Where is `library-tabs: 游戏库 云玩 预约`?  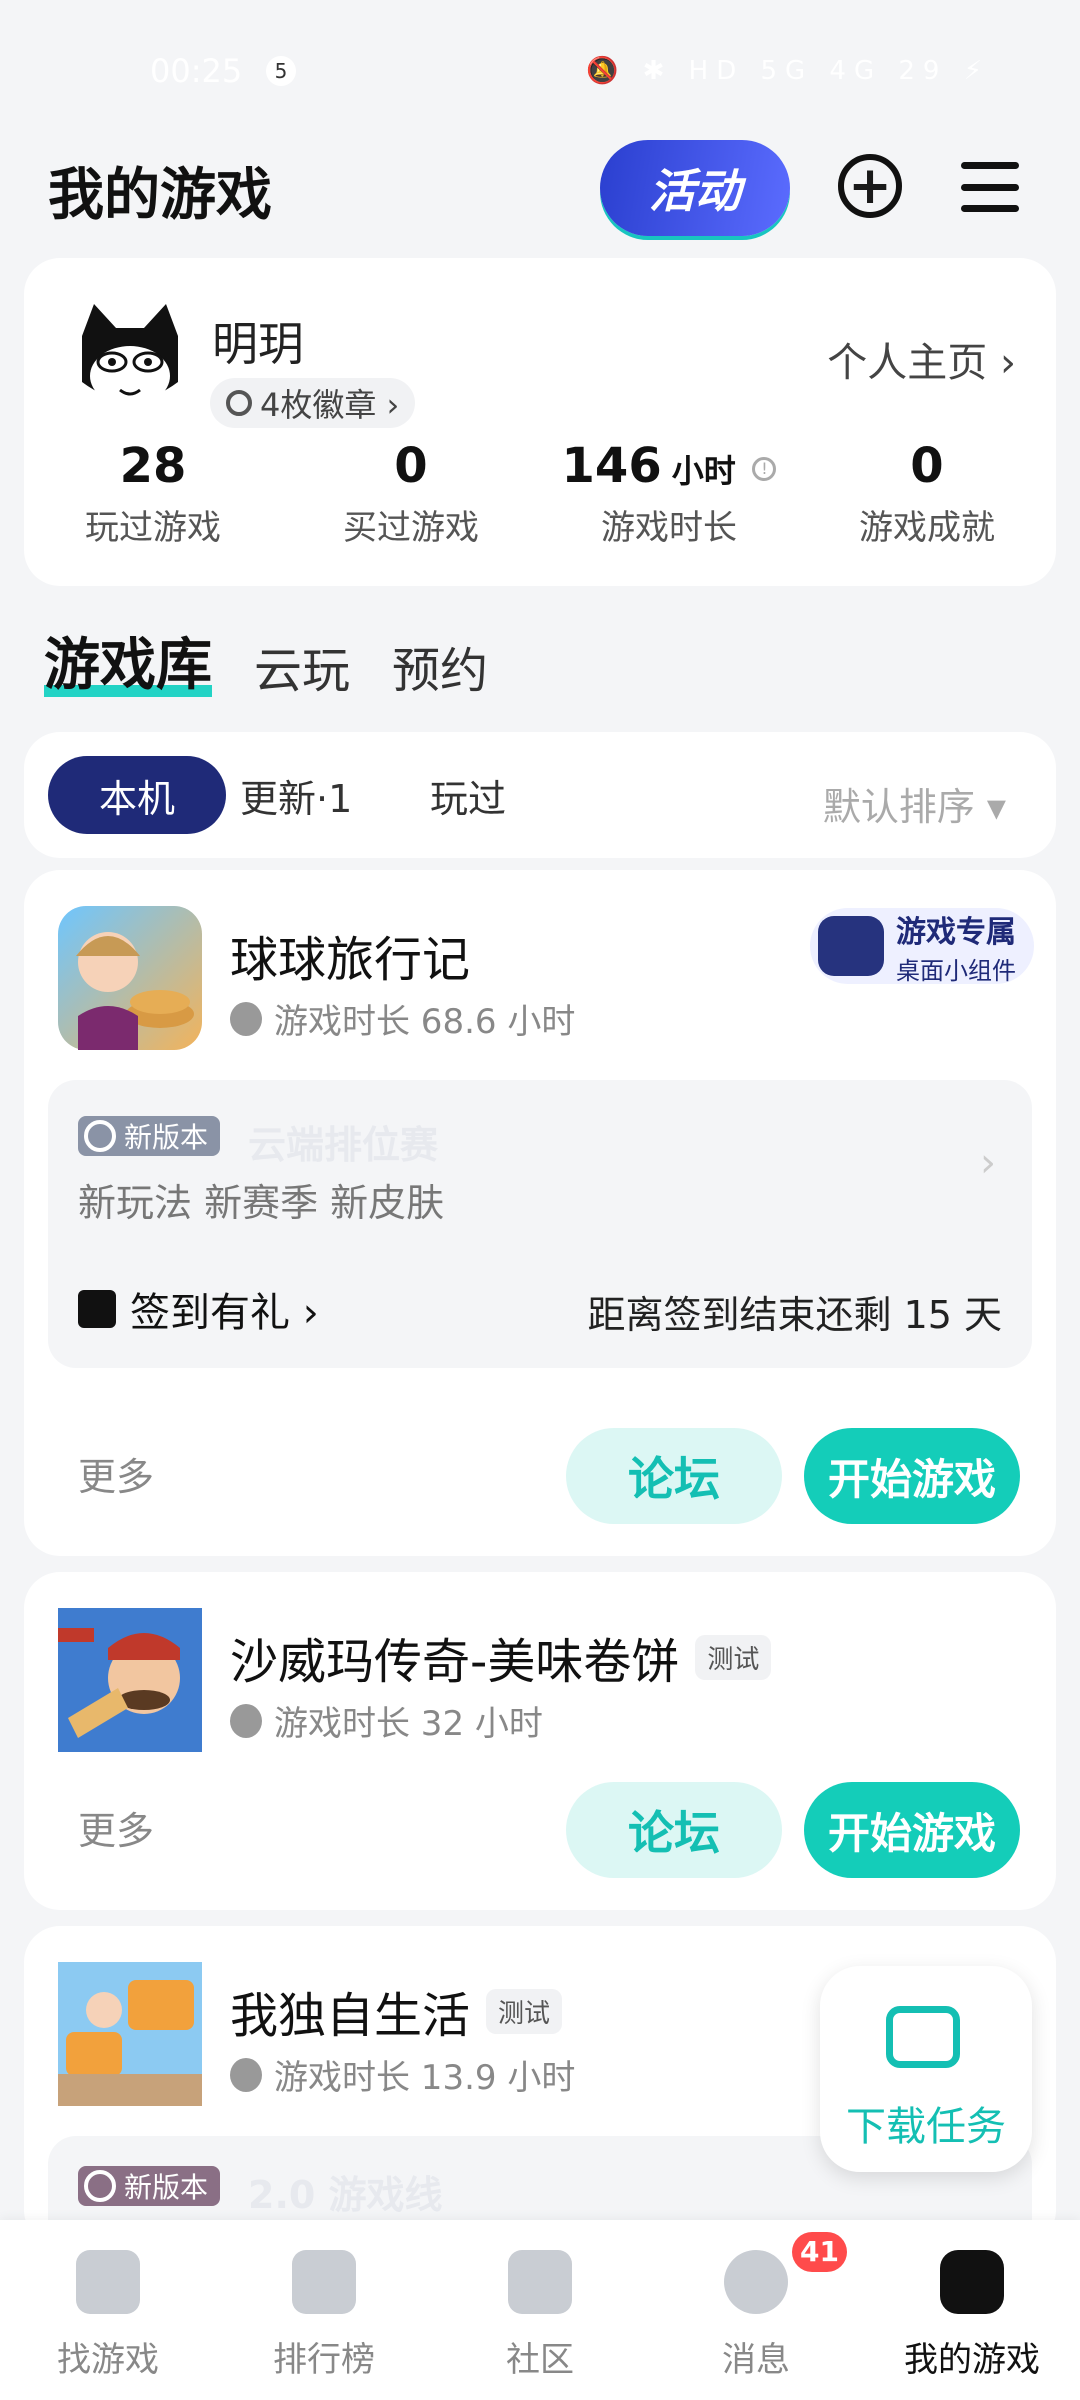
library-tabs: 游戏库 云玩 预约 is located at coordinates (266, 660).